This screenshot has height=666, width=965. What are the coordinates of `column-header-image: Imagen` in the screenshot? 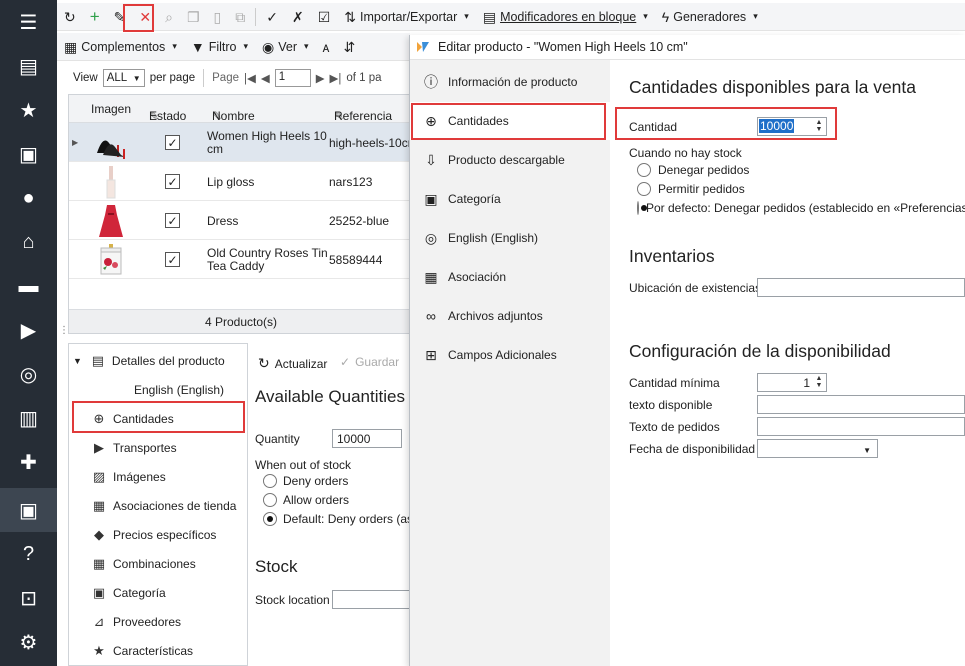 It's located at (111, 109).